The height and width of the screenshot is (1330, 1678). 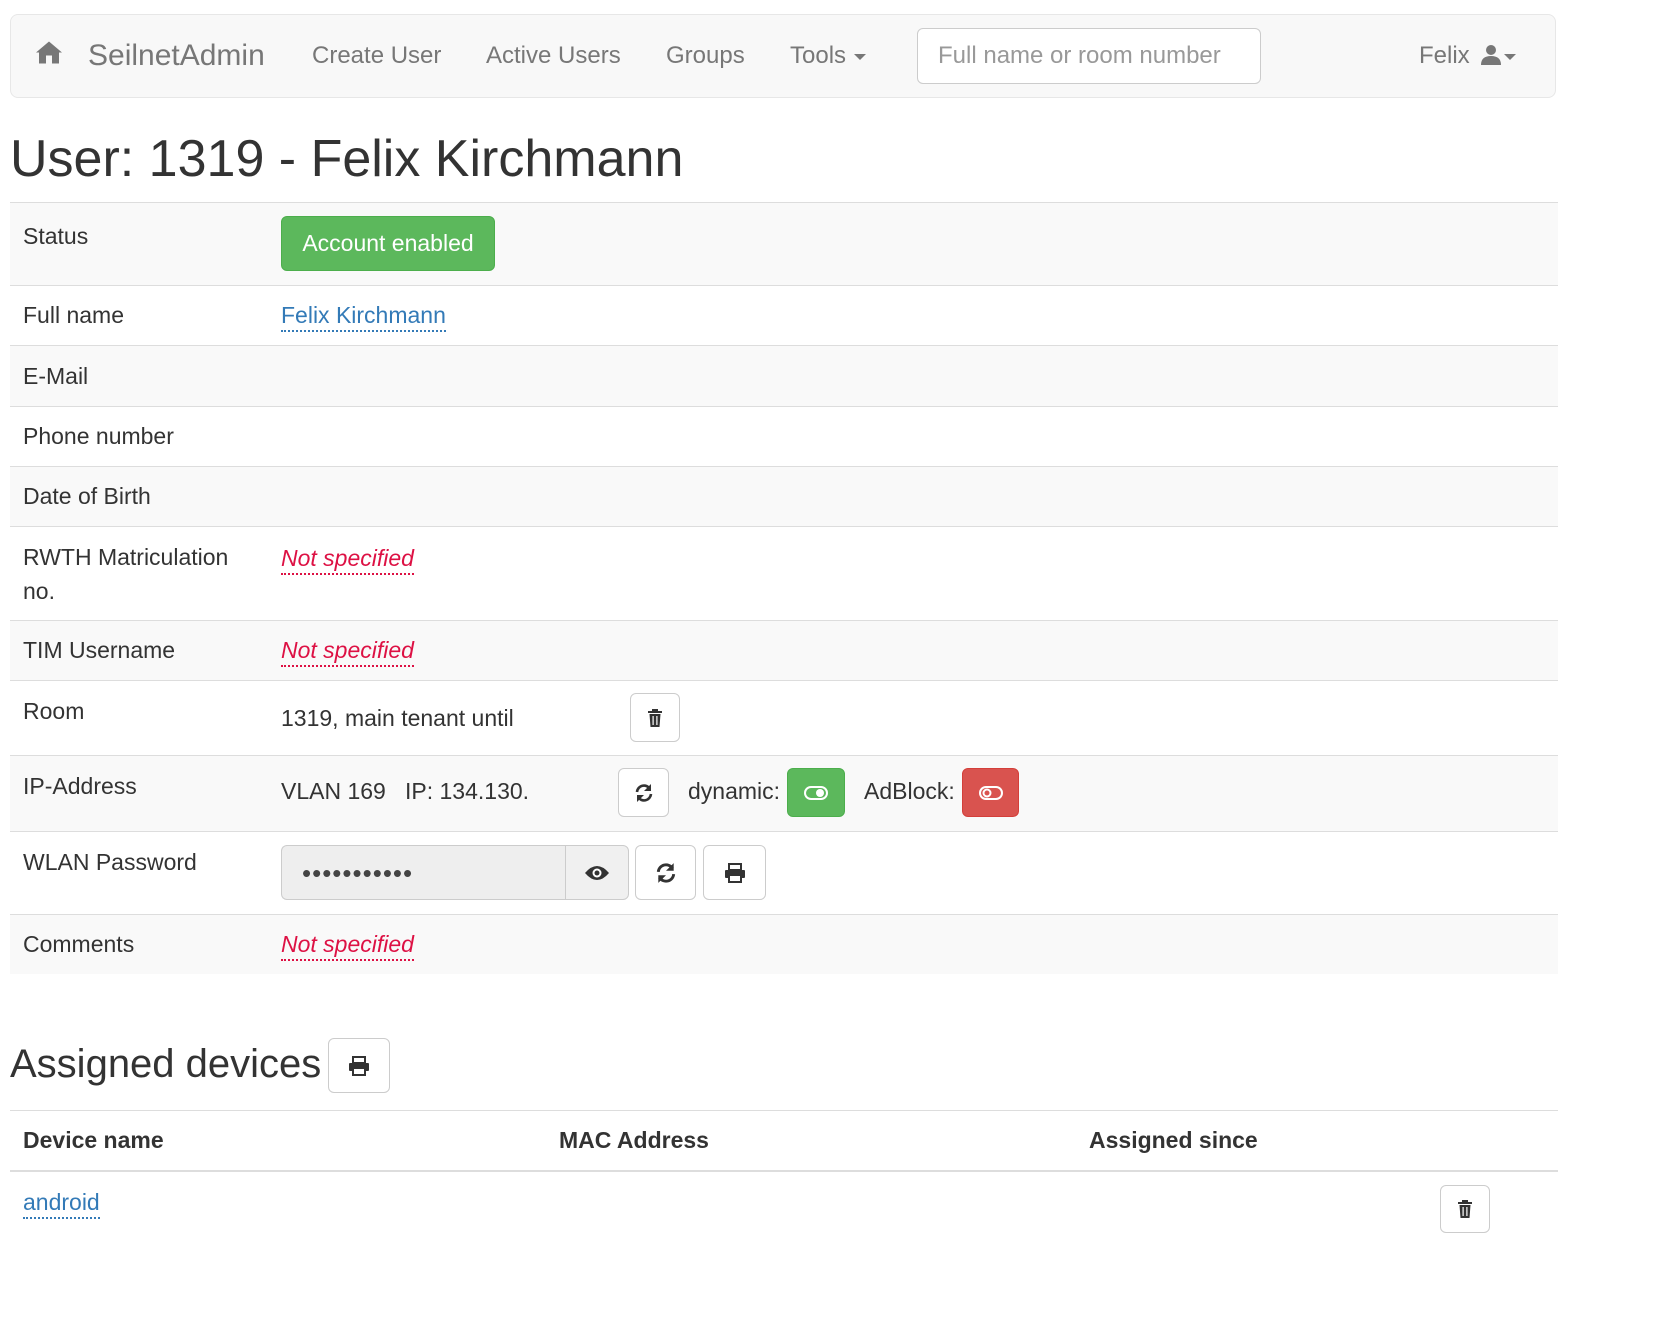 What do you see at coordinates (358, 873) in the screenshot?
I see `wlan-password-value: •••••••••••` at bounding box center [358, 873].